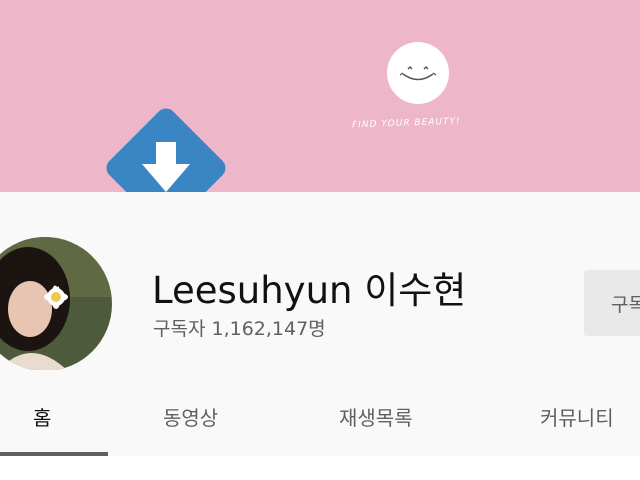 The image size is (640, 480). Describe the element at coordinates (320, 468) in the screenshot. I see `page-content-area` at that location.